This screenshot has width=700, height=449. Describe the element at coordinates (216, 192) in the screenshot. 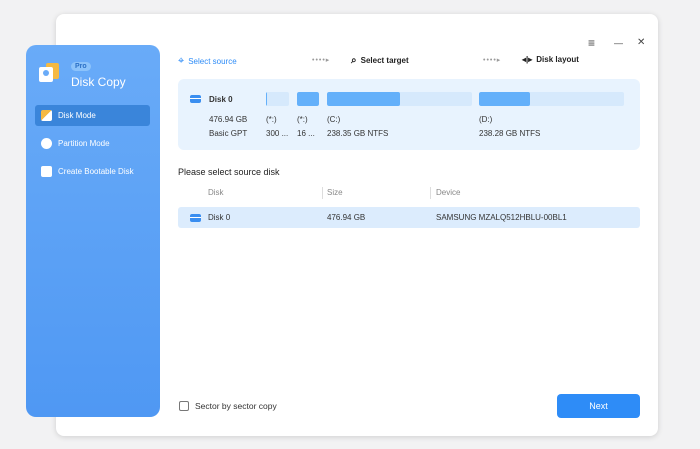

I see `column-header-disk: Disk` at that location.